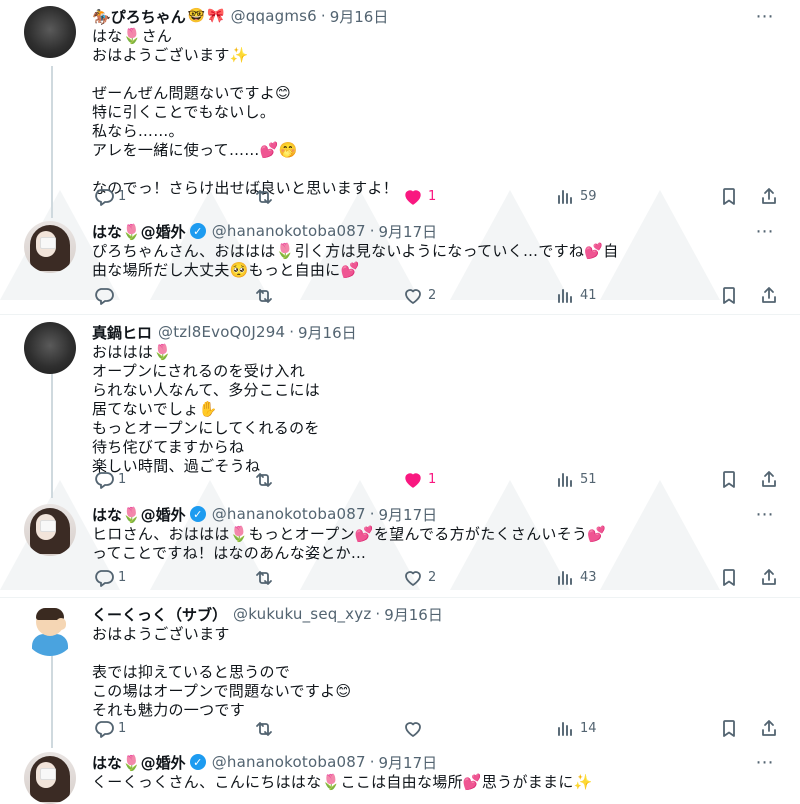 The width and height of the screenshot is (800, 804). I want to click on display-name: 🏇ぴろちゃん, so click(139, 16).